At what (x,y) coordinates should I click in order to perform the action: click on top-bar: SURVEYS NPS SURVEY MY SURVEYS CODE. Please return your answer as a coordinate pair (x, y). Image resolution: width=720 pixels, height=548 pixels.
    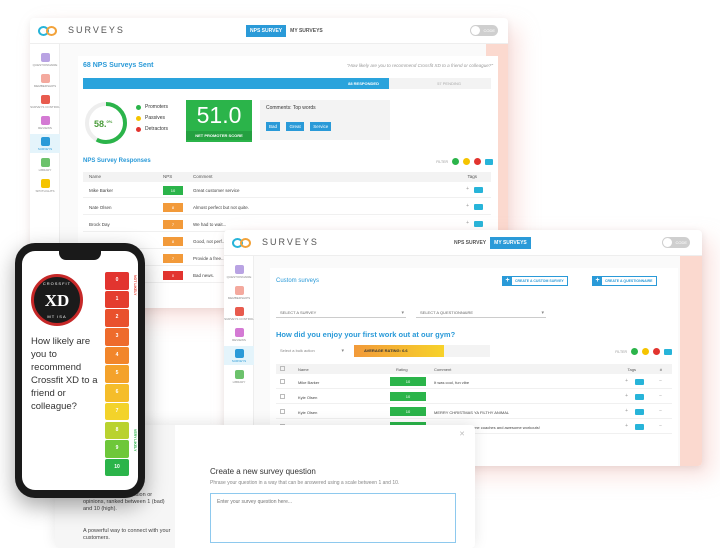
    Looking at the image, I should click on (463, 243).